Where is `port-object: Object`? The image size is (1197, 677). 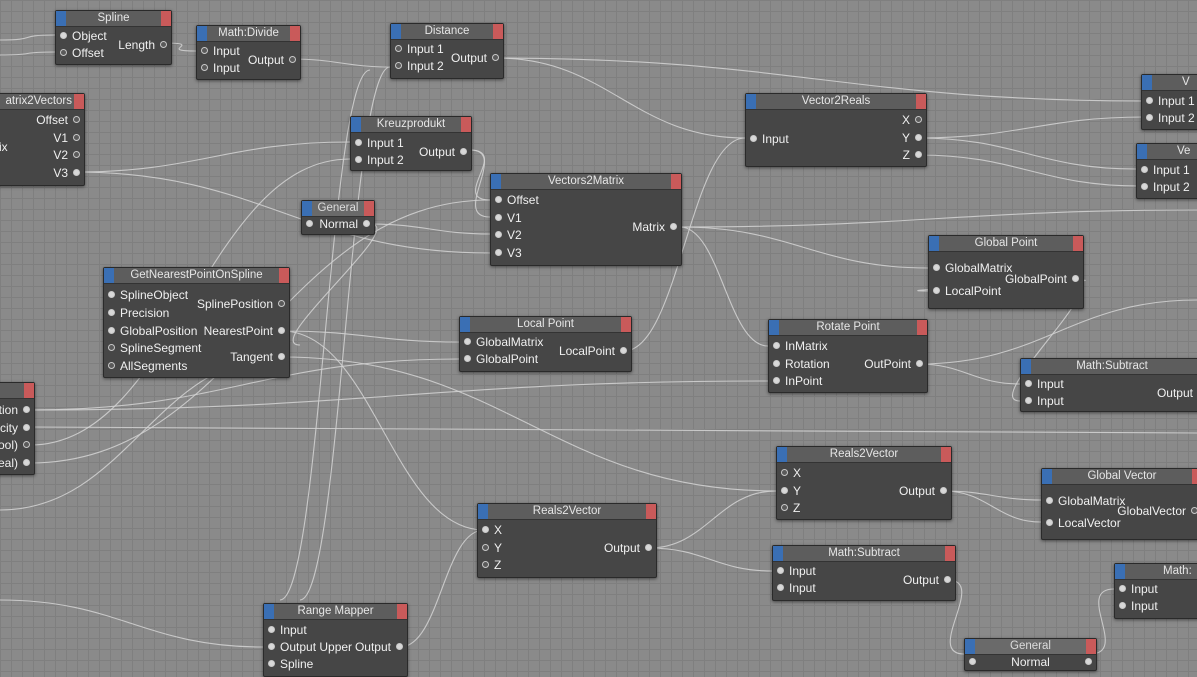
port-object: Object is located at coordinates (81, 36).